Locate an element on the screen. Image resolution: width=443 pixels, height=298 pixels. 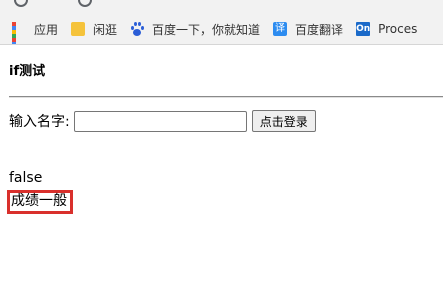
bookmarks-bar: 应用 闲逛 百度一下，你就知道 译 百度翻译 On Proces is located at coordinates (221, 29).